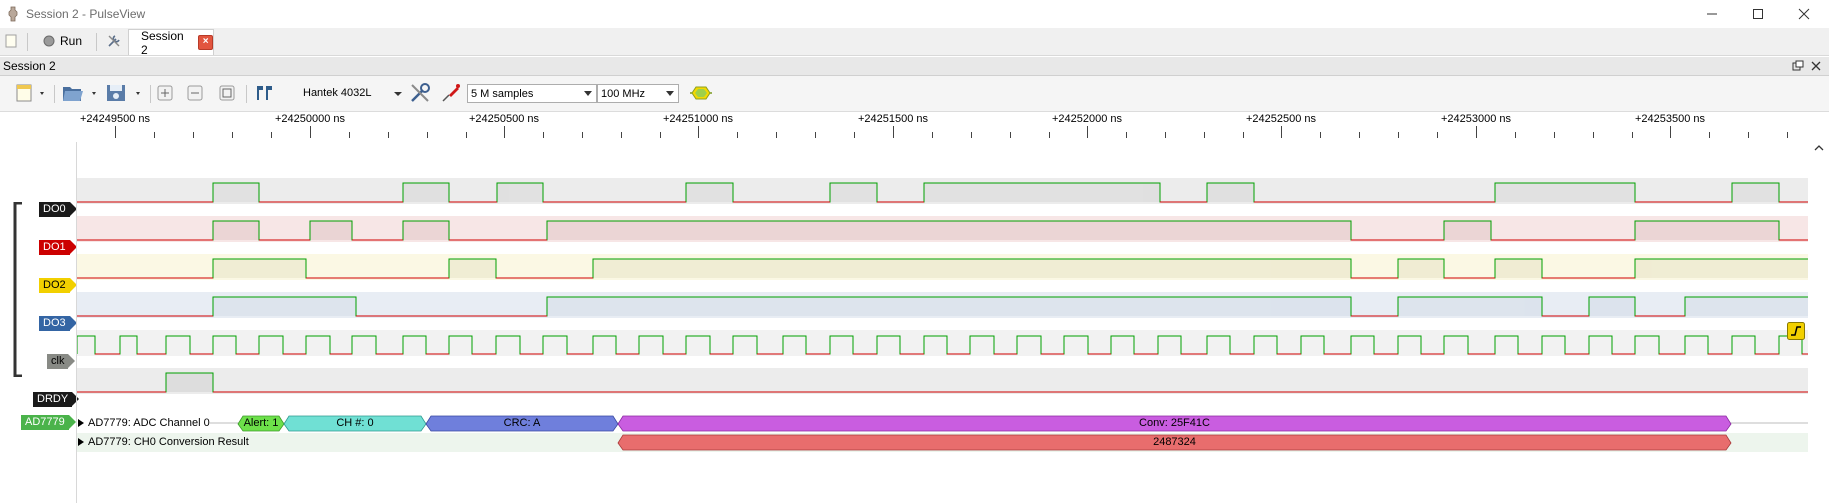 This screenshot has width=1829, height=503. I want to click on pulseview-app-icon, so click(13, 14).